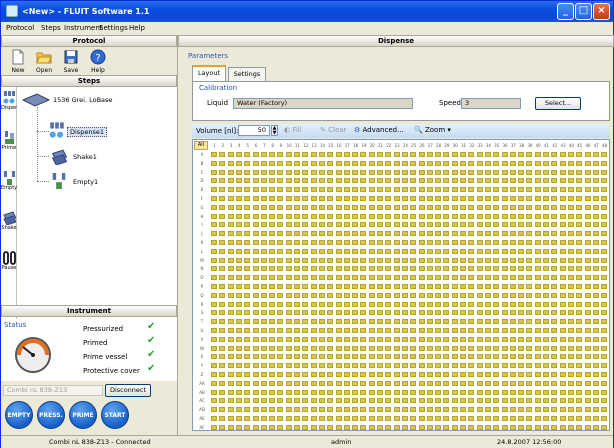  Describe the element at coordinates (202, 260) in the screenshot. I see `row-header: M` at that location.